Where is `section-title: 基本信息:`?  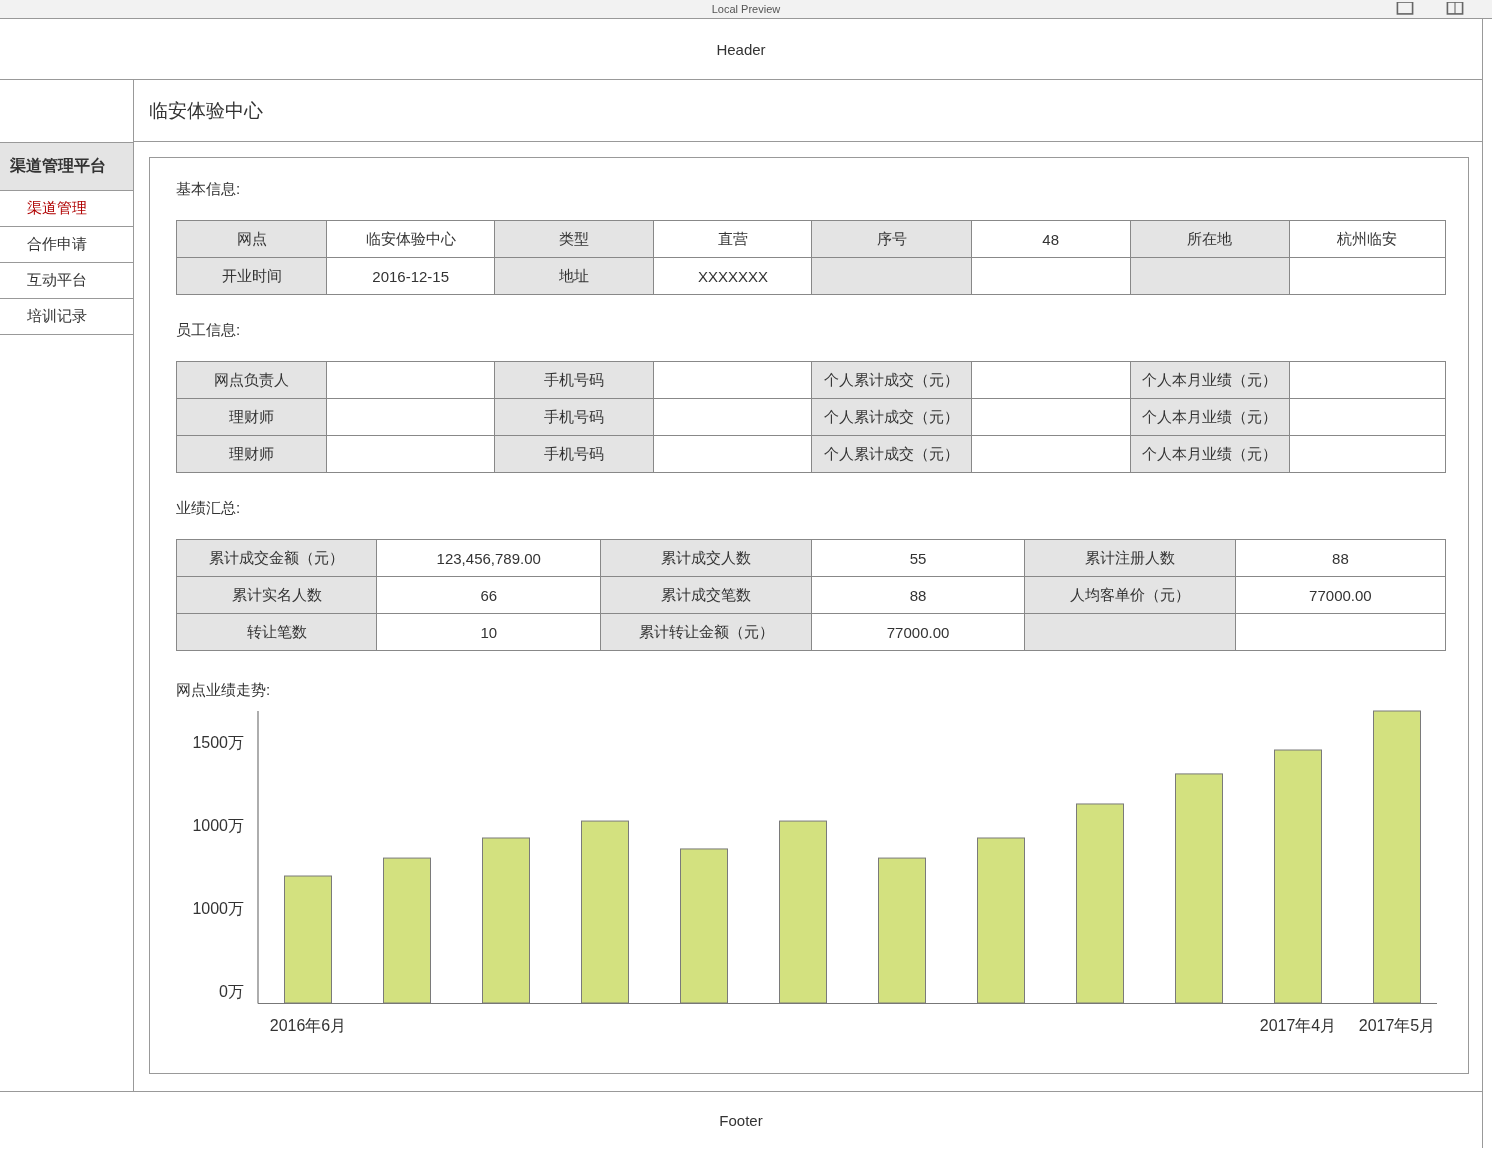
section-title: 基本信息: is located at coordinates (209, 189).